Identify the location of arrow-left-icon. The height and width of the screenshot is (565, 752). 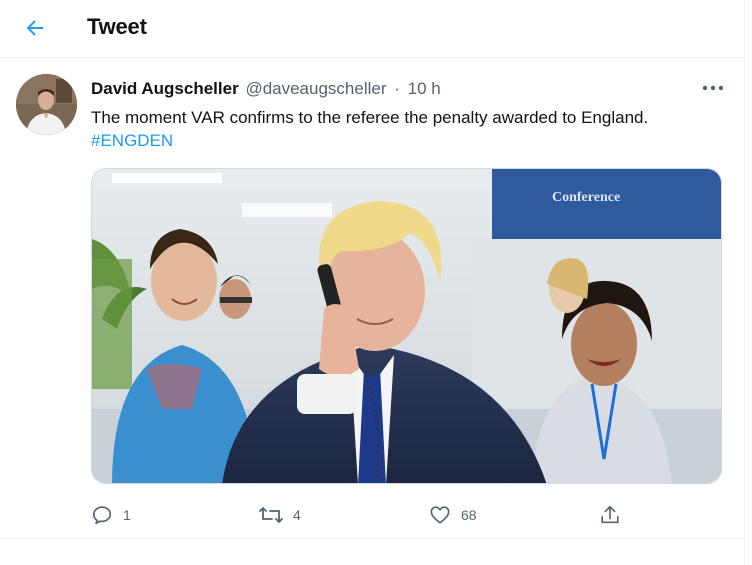
(34, 28).